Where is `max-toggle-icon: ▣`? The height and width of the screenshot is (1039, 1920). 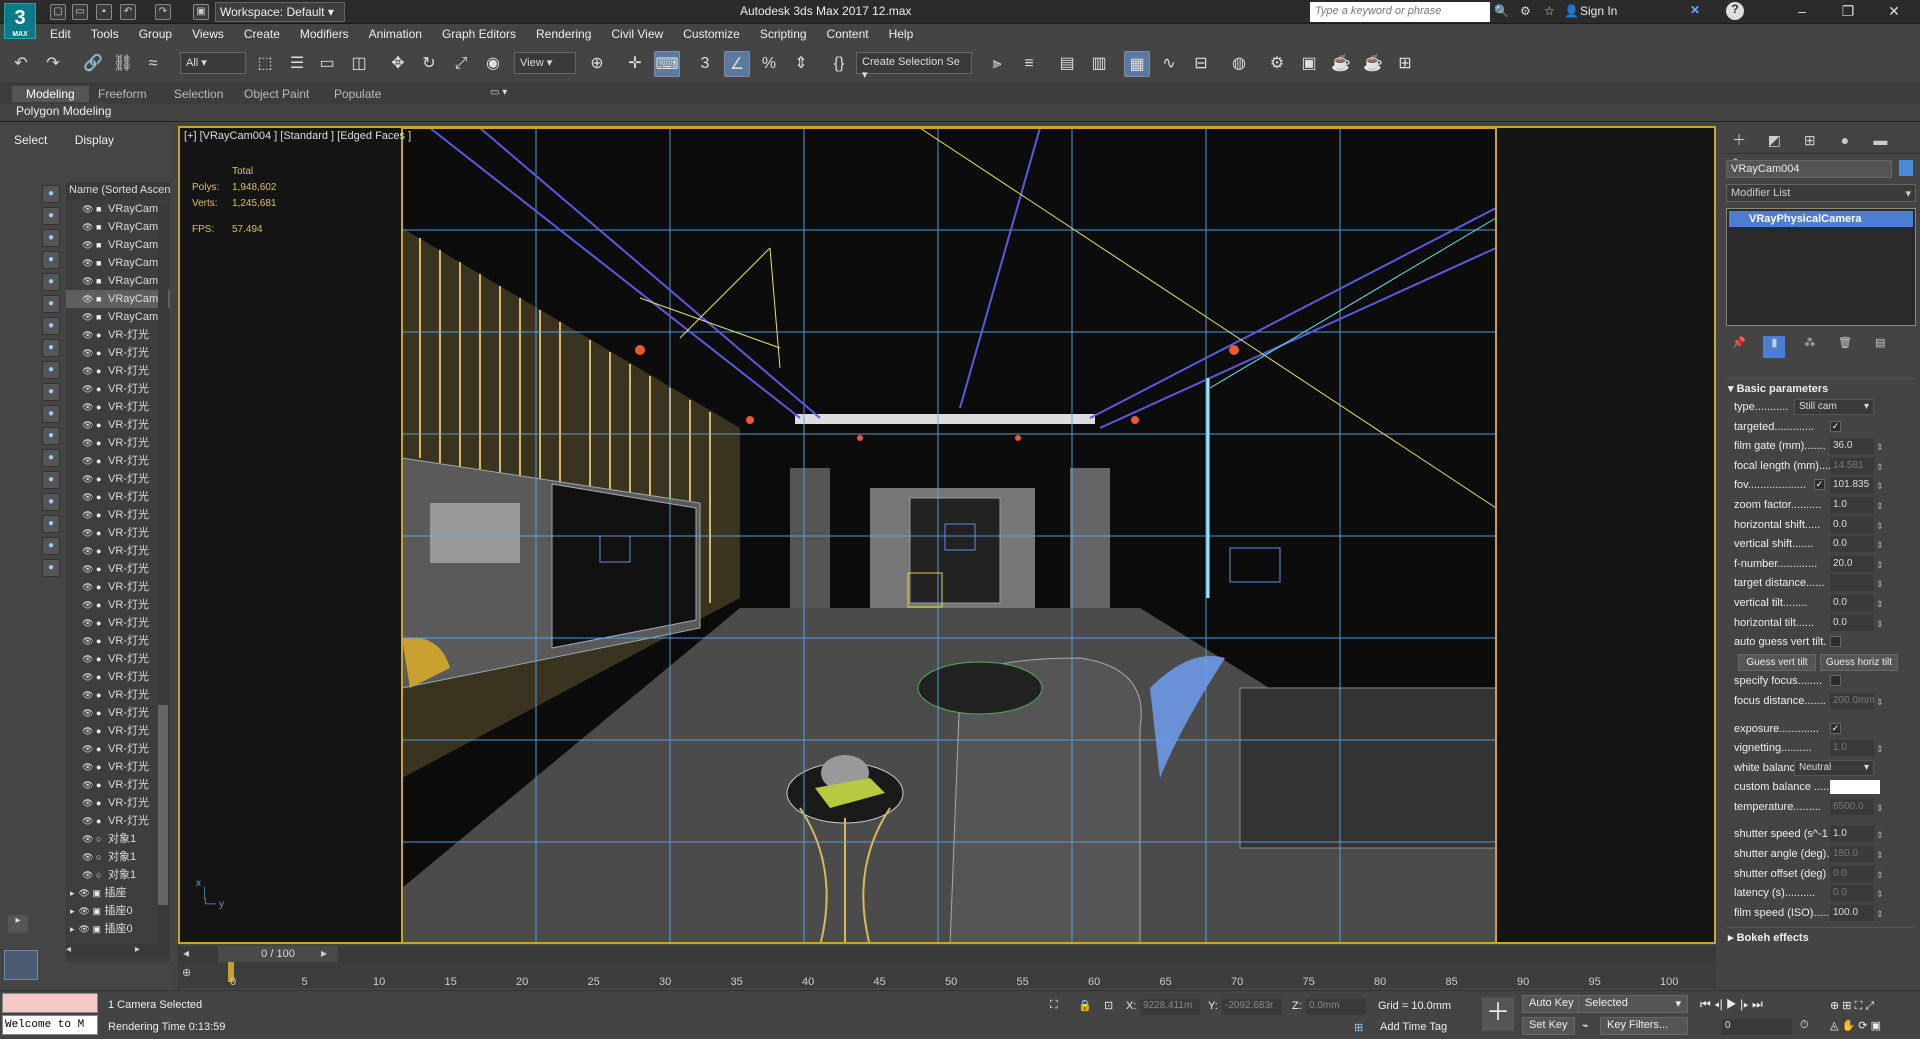 max-toggle-icon: ▣ is located at coordinates (1876, 1026).